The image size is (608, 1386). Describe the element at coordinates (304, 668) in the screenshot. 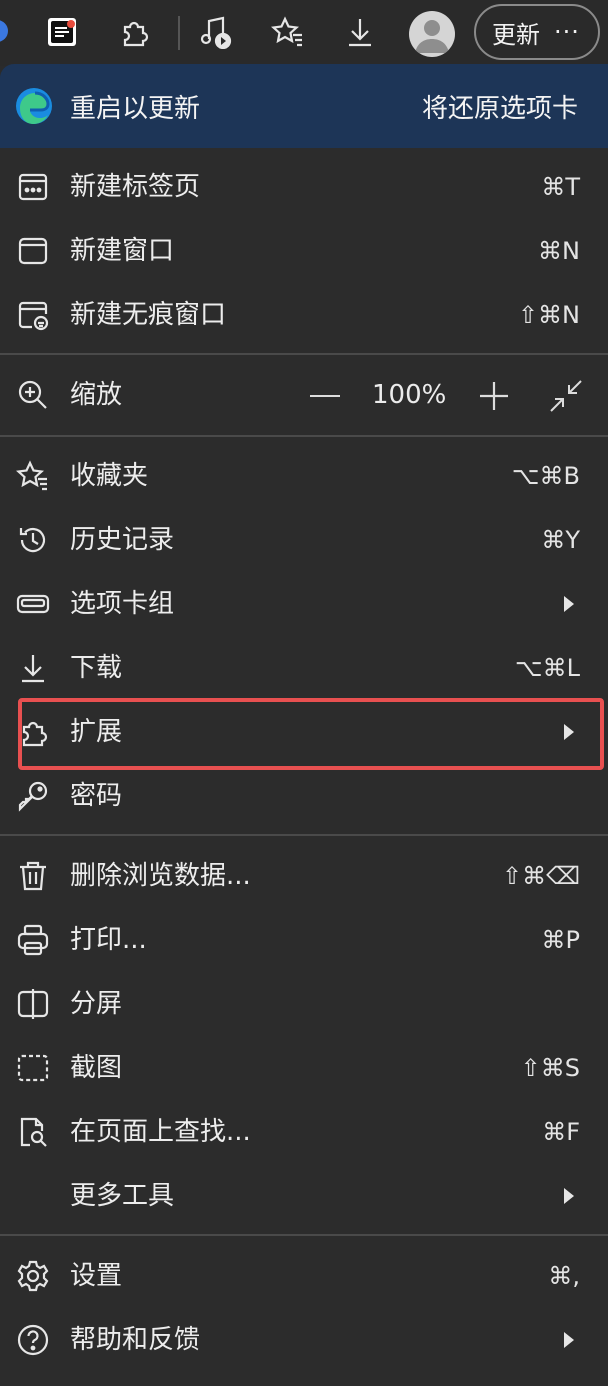

I see `menu-item-downloads: 下载 ⌥⌘L` at that location.